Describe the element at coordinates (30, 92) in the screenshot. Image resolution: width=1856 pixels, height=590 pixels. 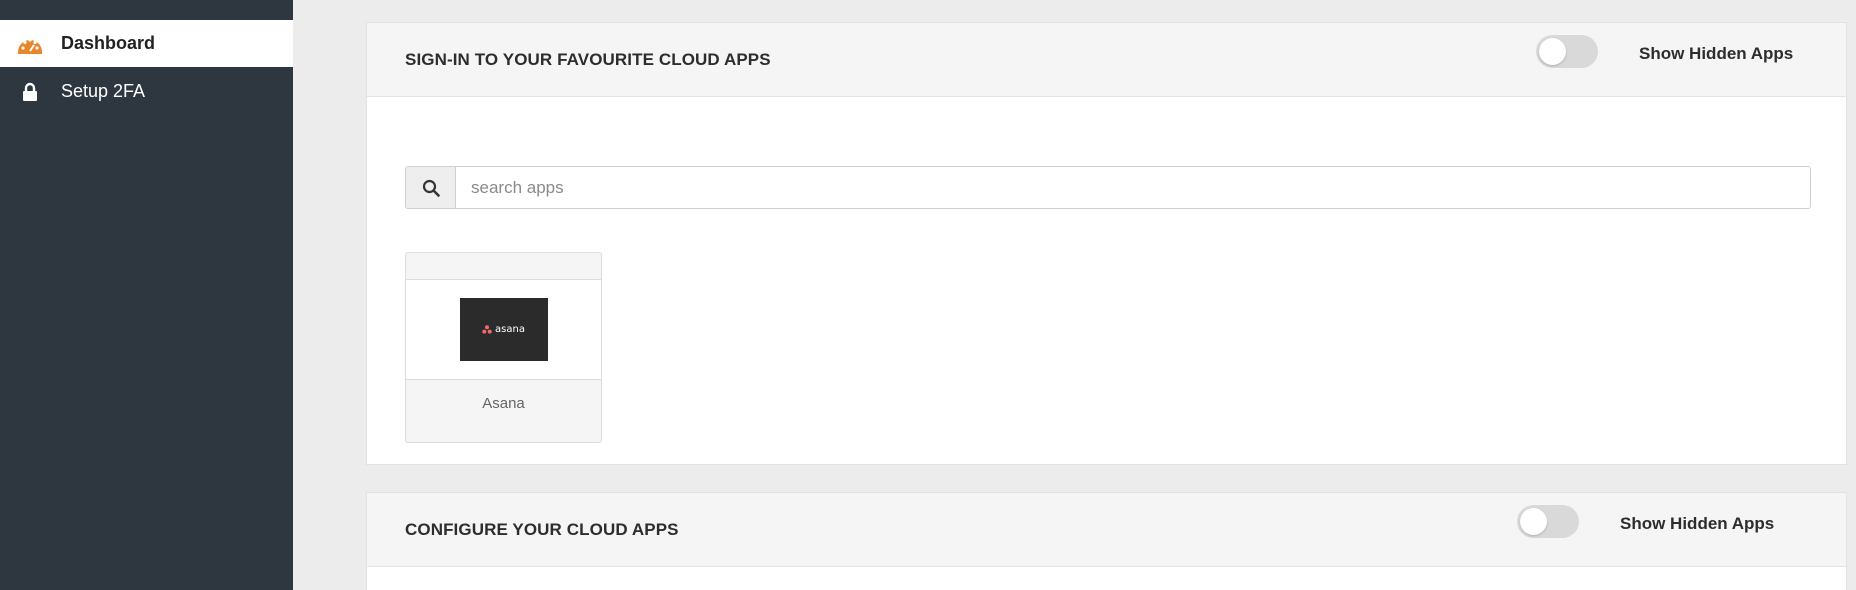
I see `lock-icon` at that location.